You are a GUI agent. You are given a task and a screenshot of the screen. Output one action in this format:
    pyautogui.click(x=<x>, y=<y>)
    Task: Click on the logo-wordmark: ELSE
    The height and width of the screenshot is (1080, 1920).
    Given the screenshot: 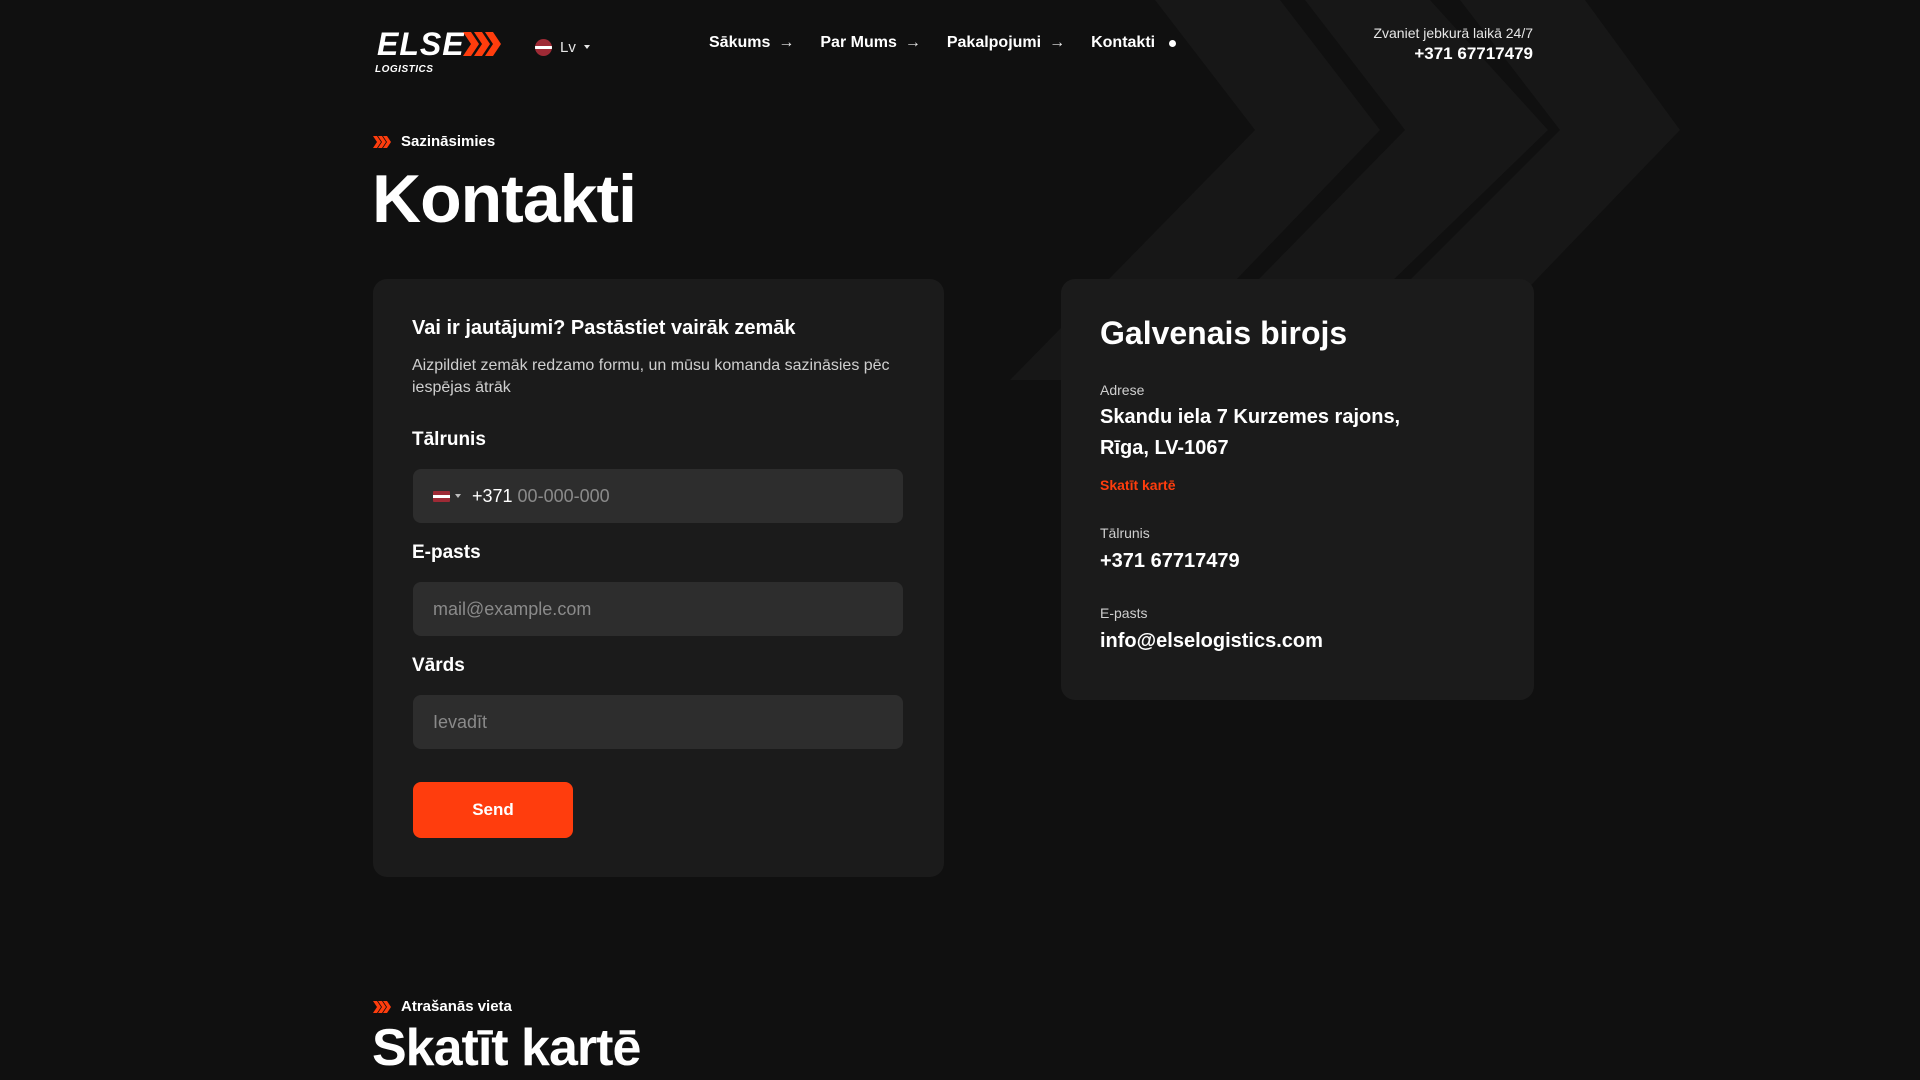 What is the action you would take?
    pyautogui.click(x=421, y=44)
    